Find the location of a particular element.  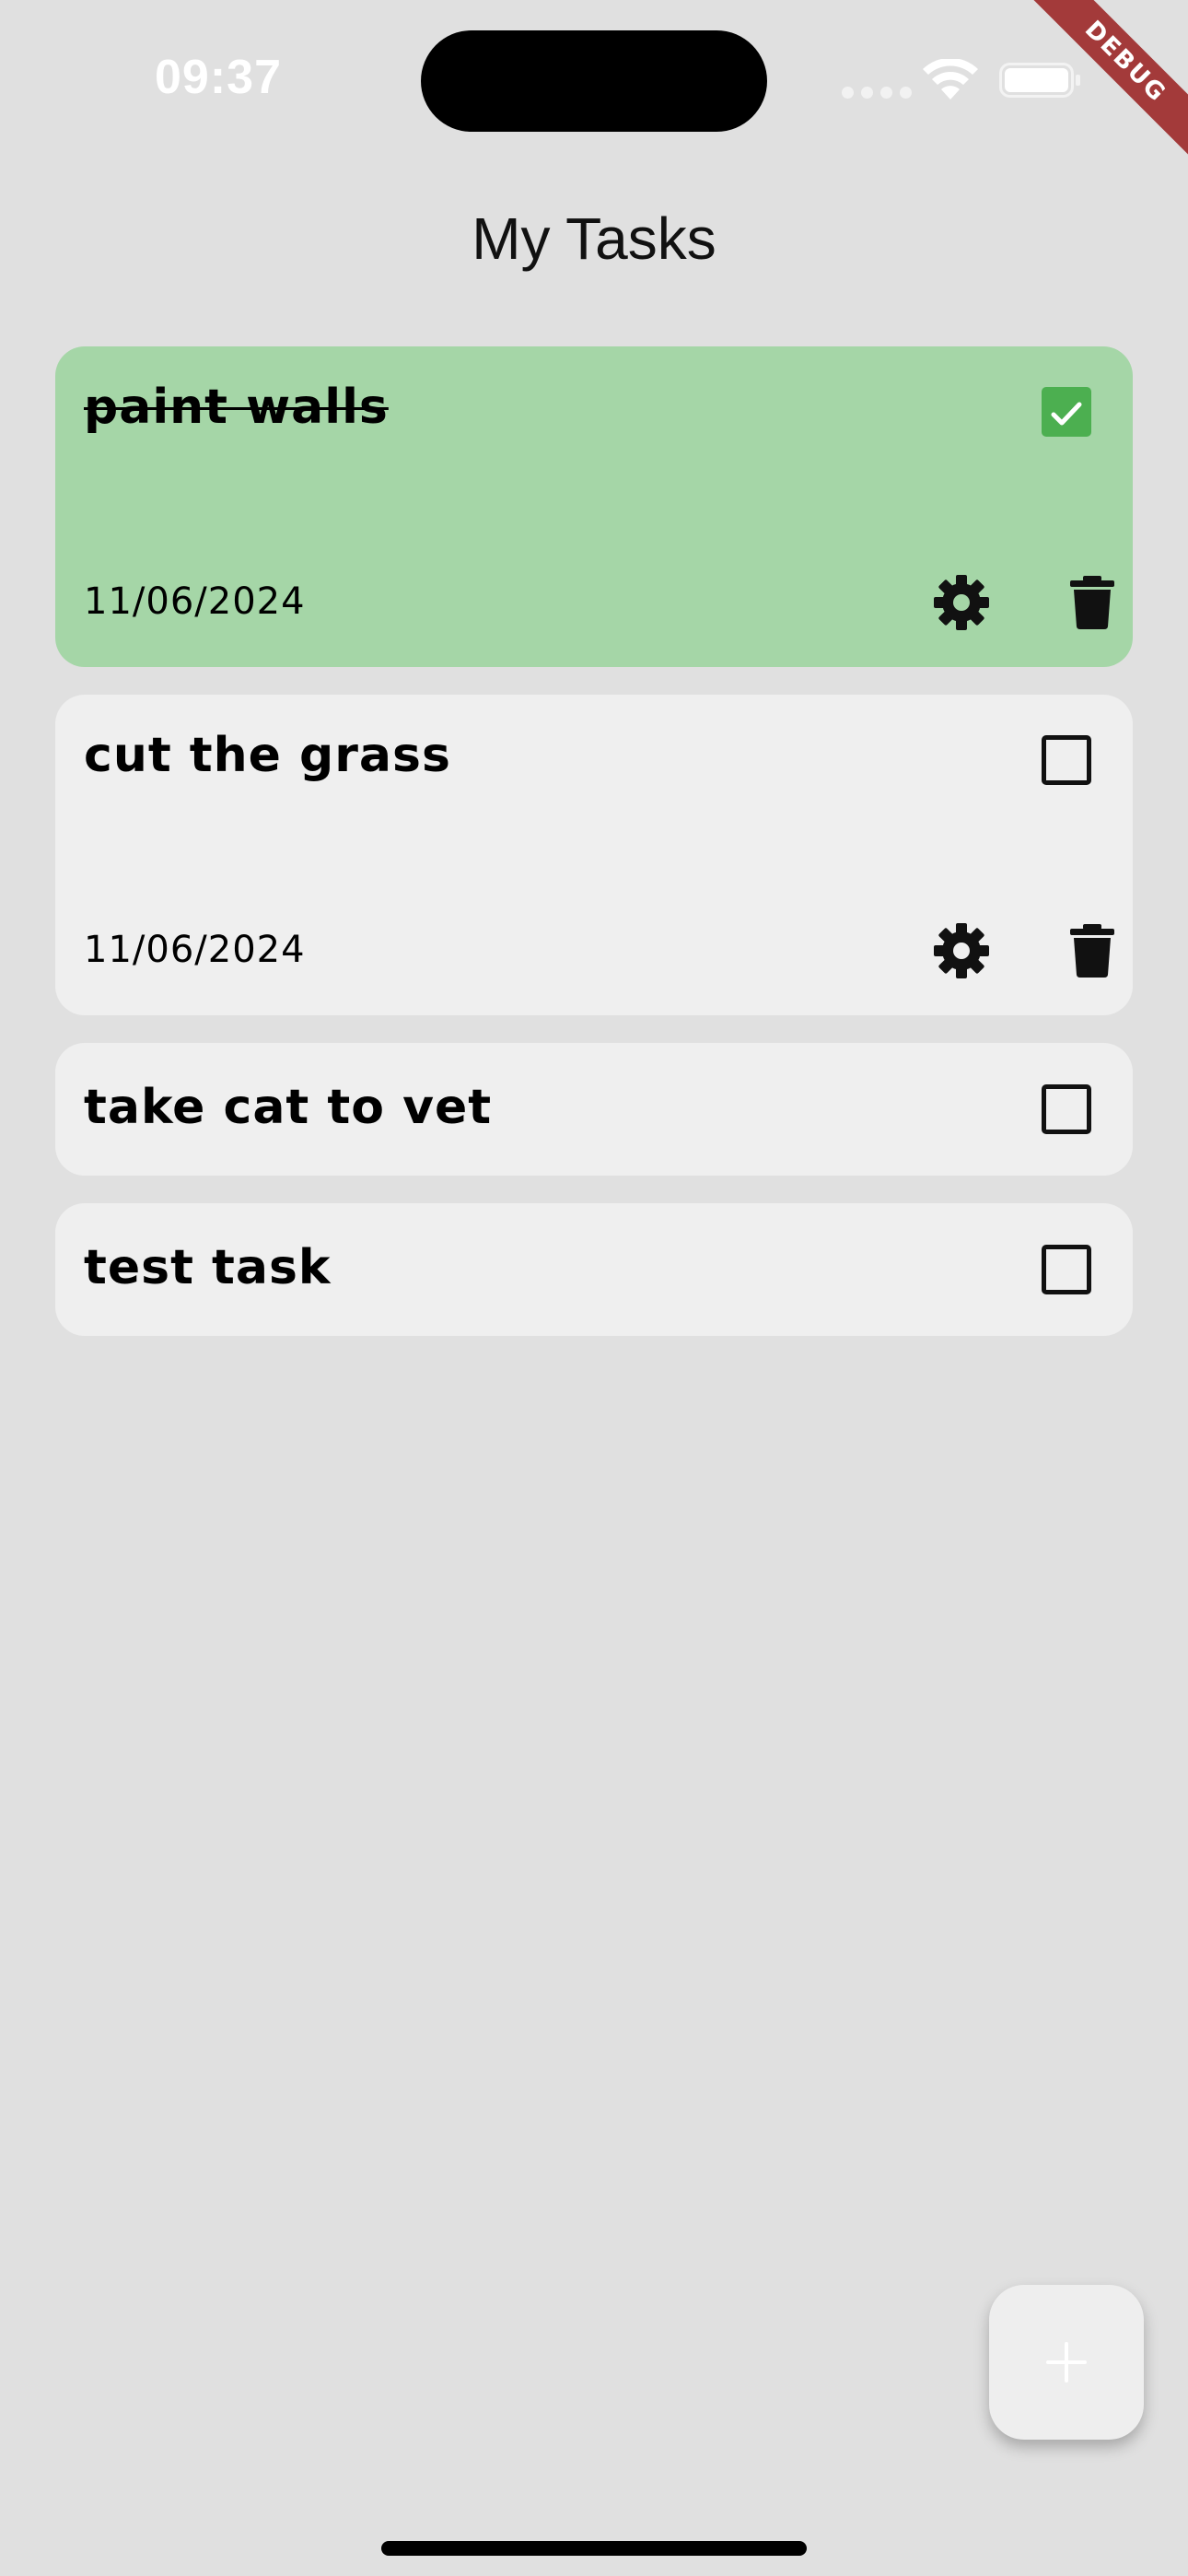

task-title: test task is located at coordinates (208, 1267).